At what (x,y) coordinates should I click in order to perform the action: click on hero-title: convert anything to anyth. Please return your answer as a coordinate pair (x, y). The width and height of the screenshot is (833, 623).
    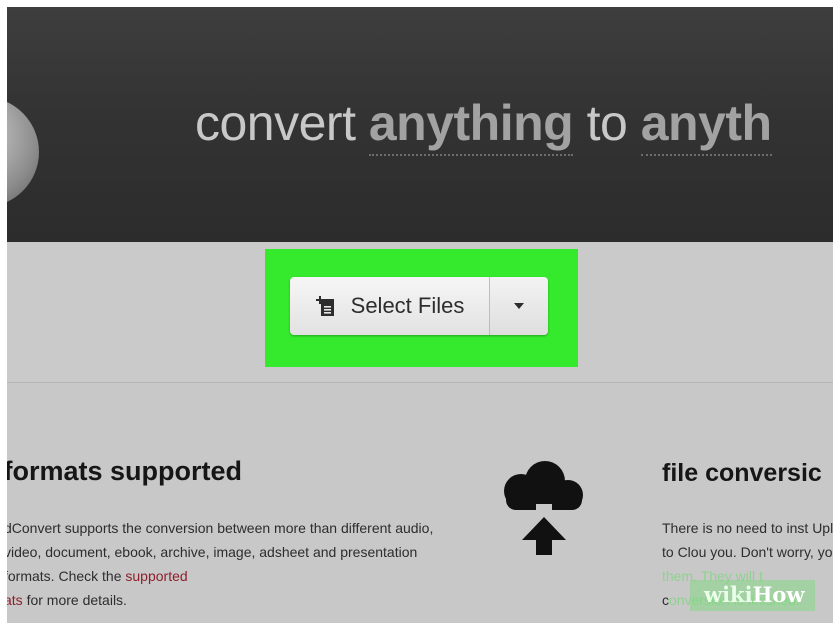
    Looking at the image, I should click on (483, 125).